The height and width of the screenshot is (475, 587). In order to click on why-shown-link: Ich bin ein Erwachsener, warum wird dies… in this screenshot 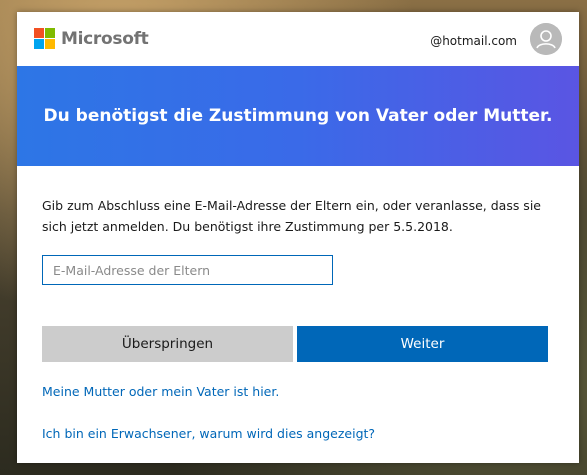, I will do `click(208, 433)`.